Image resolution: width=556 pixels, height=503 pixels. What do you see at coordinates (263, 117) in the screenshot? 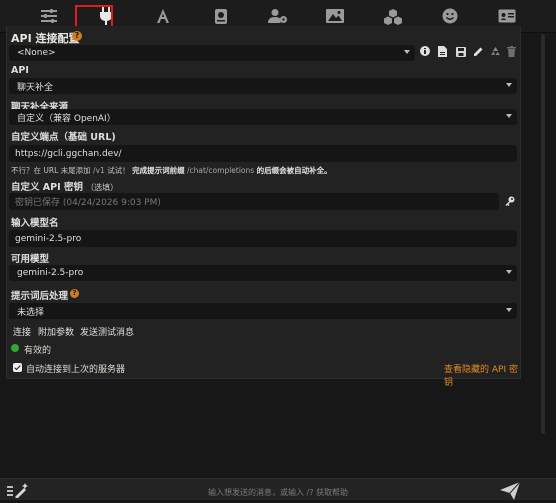
I see `source-select: 自定义（兼容 OpenAI）` at bounding box center [263, 117].